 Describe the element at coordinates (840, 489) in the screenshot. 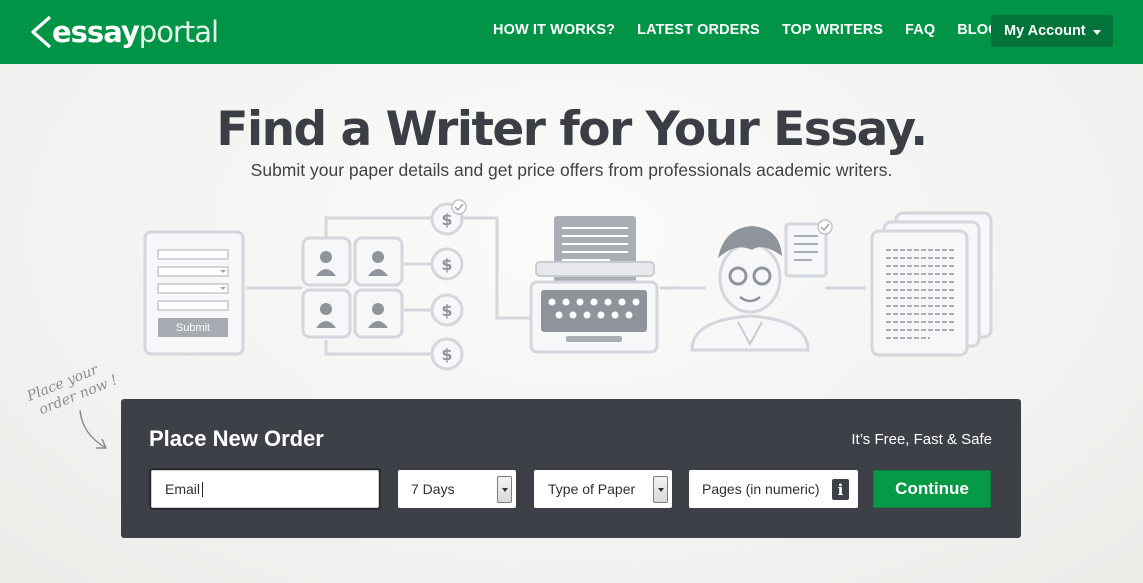

I see `info-icon: i` at that location.